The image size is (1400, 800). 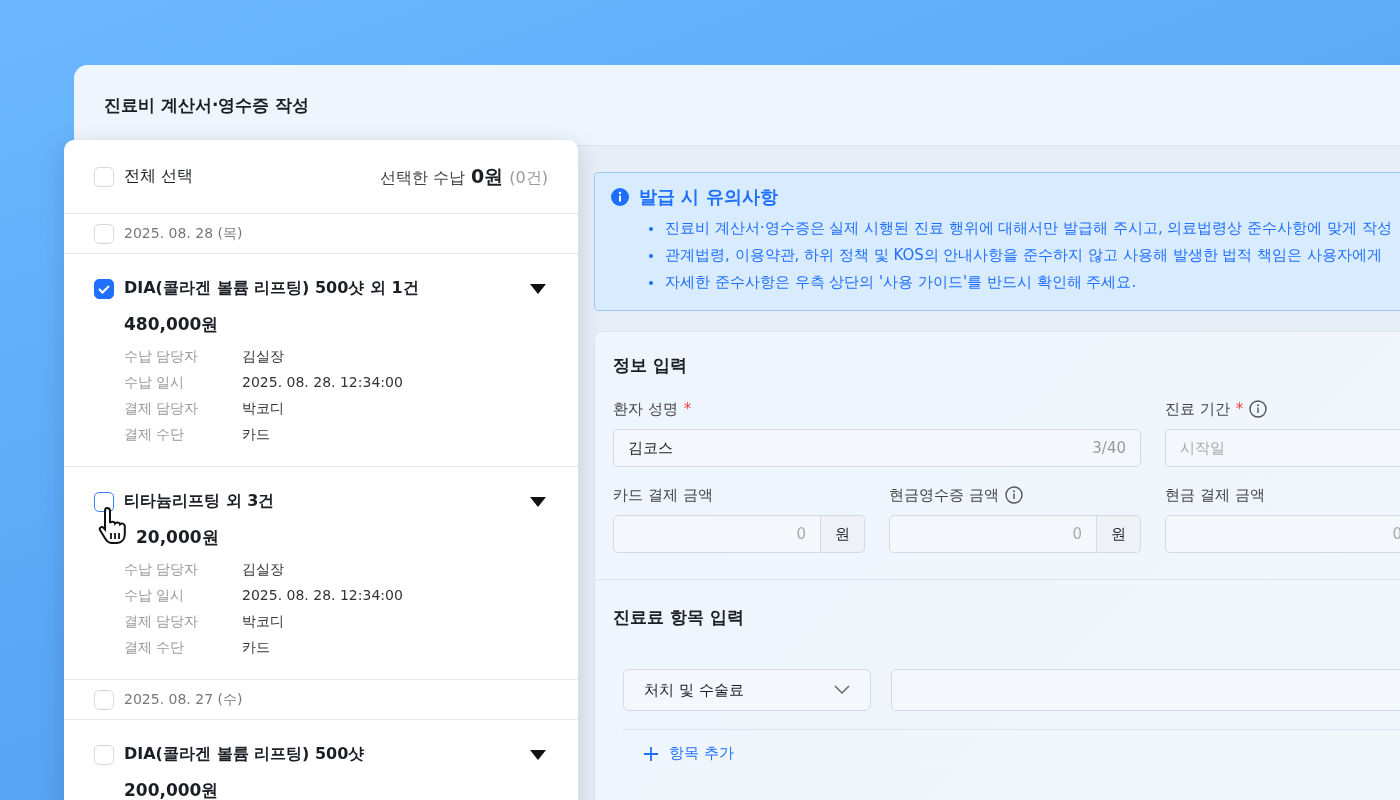 What do you see at coordinates (207, 105) in the screenshot?
I see `window-title: 진료비 계산서·영수증 작성` at bounding box center [207, 105].